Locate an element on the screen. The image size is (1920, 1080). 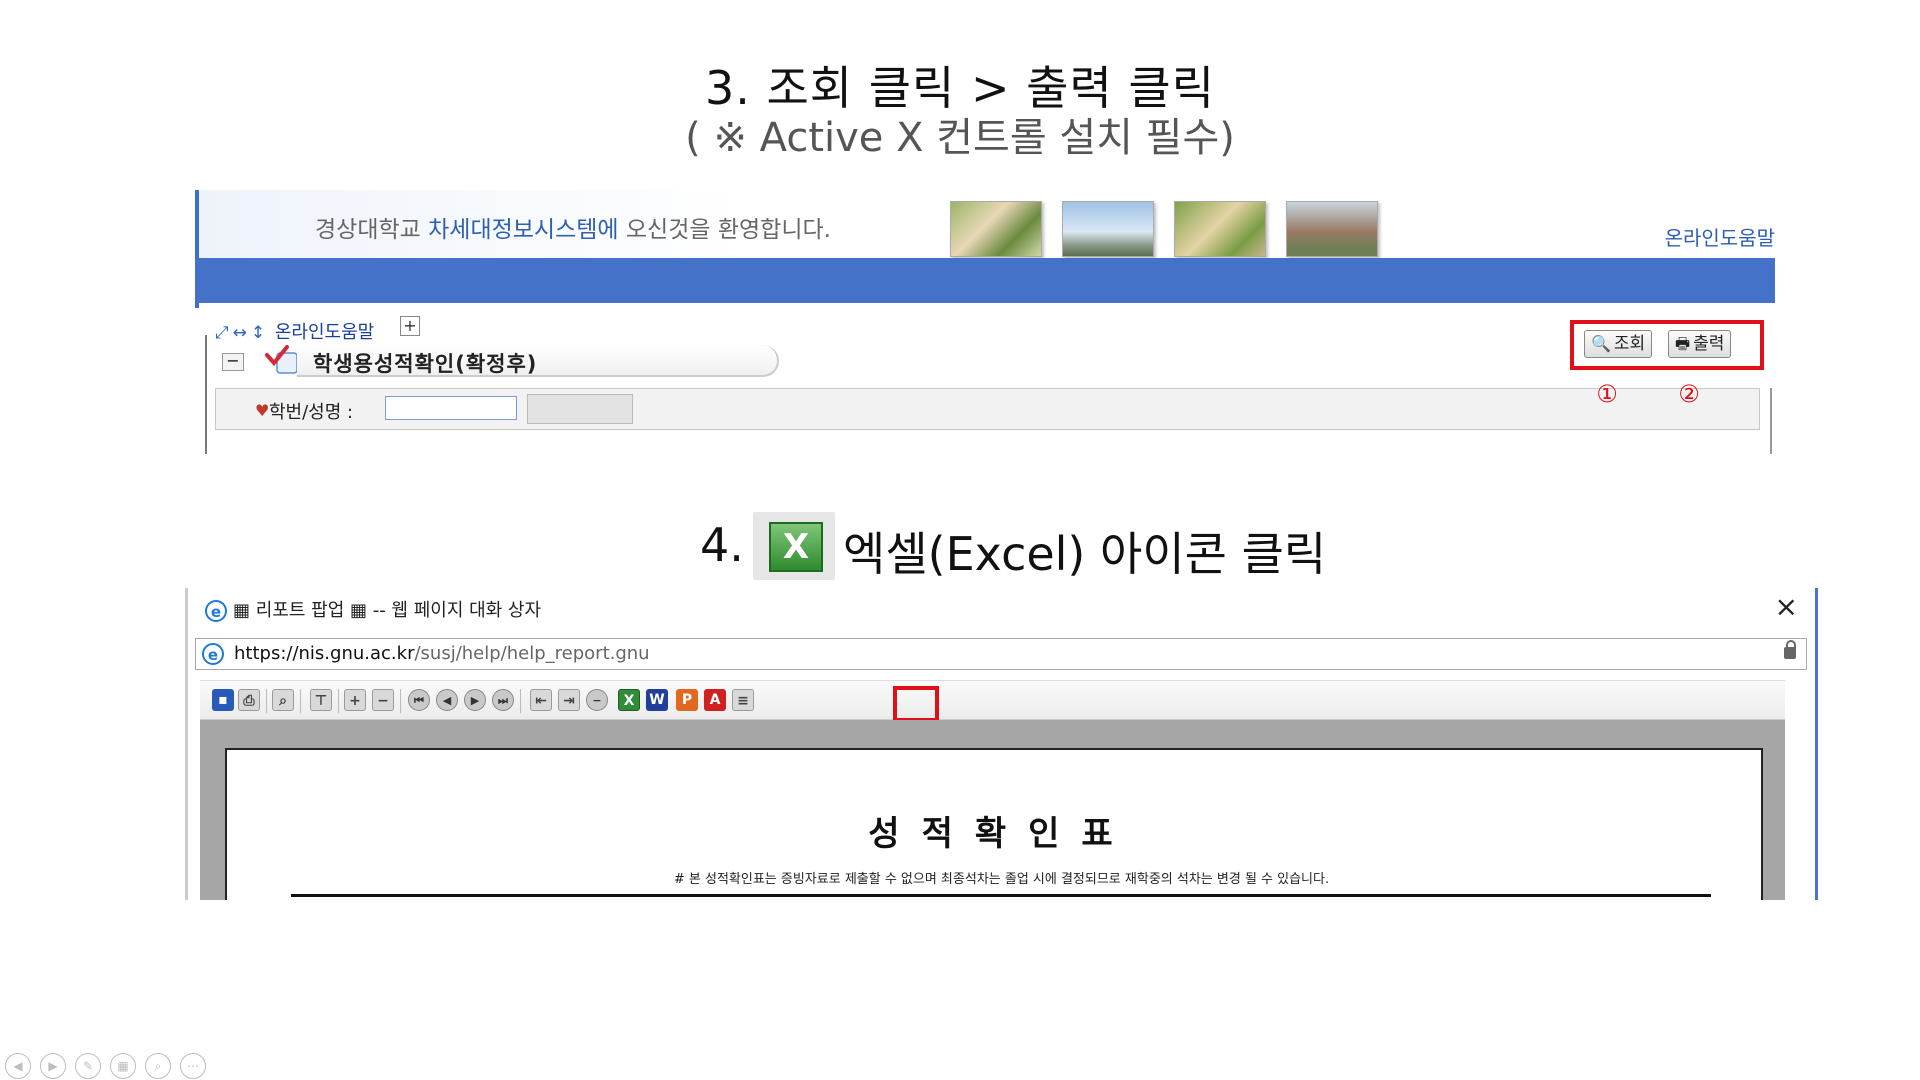
required-mark-icon: ♥ is located at coordinates (262, 410).